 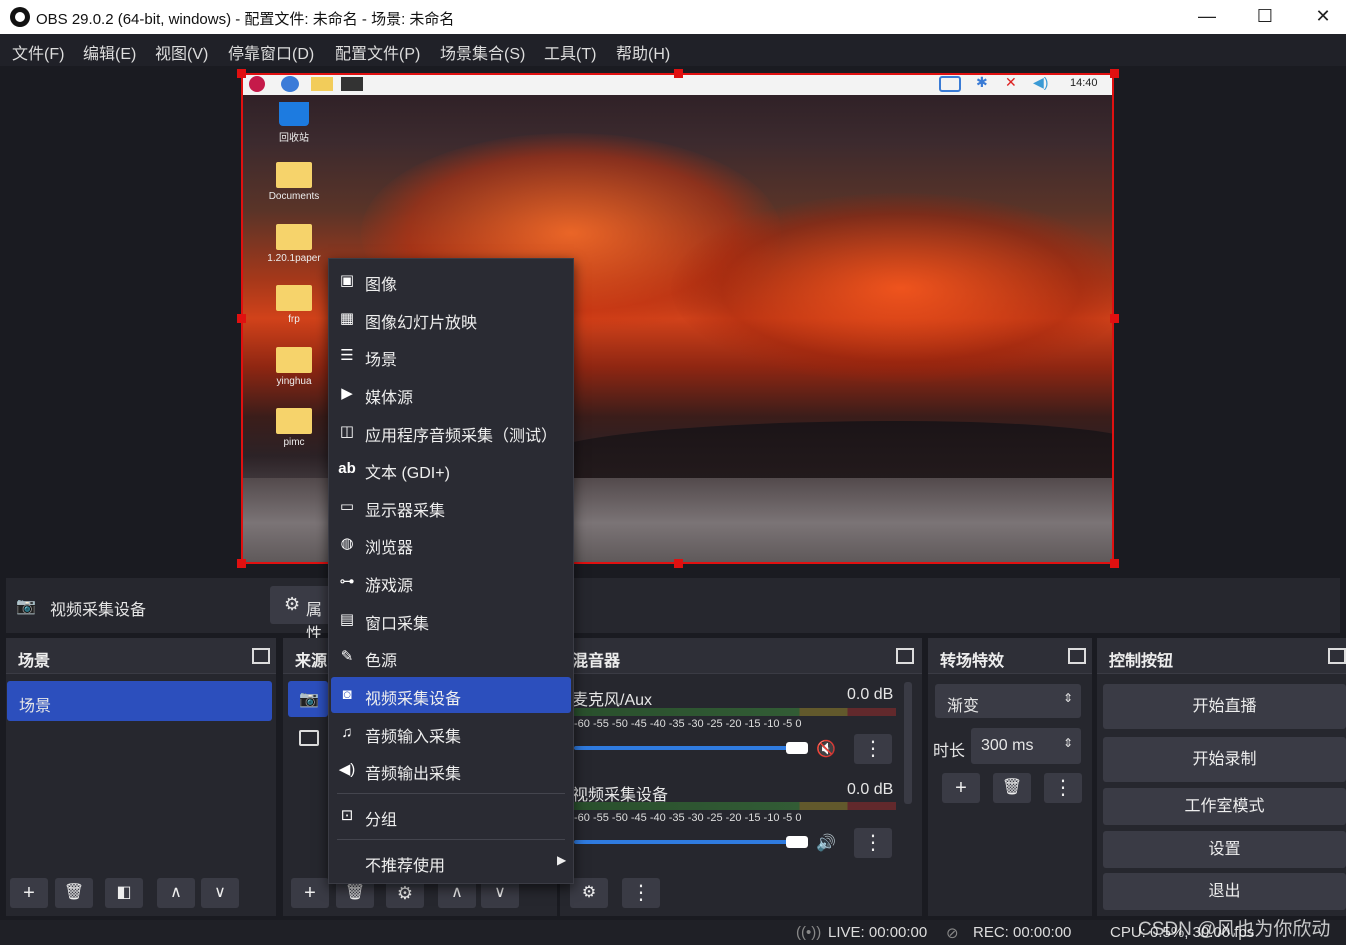 I want to click on properties-button: ⚙ 属性, so click(x=302, y=614).